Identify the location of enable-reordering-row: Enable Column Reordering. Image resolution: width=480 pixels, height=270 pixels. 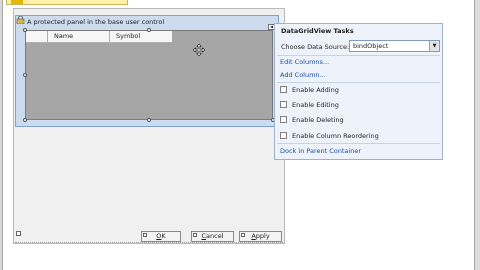
(329, 135).